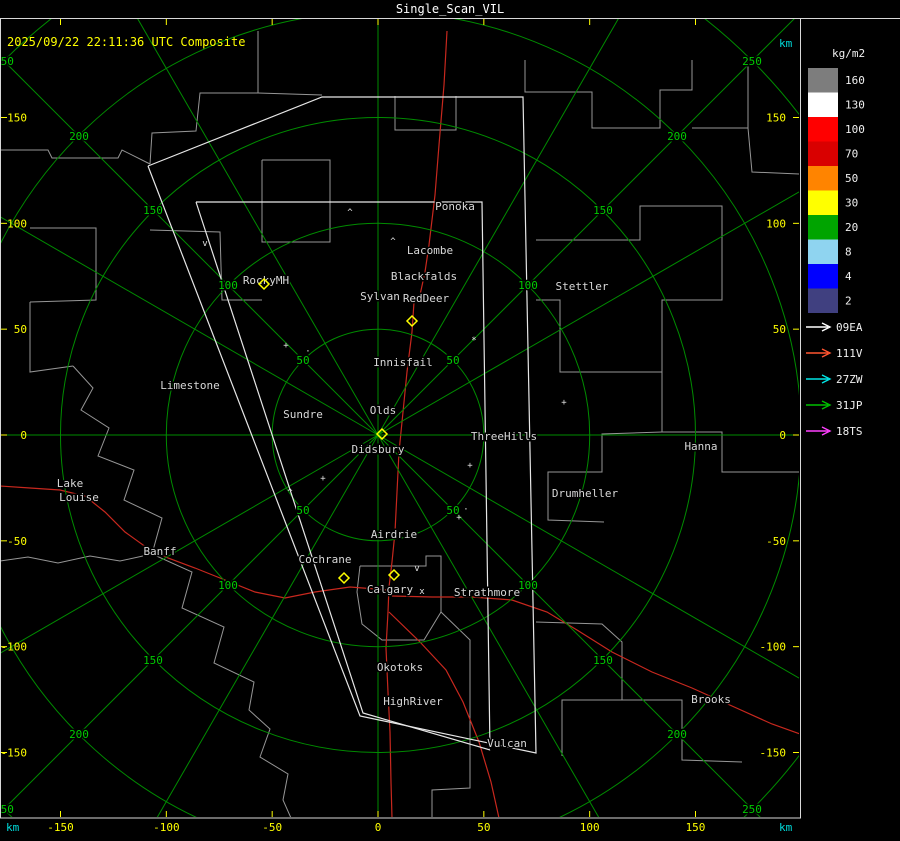 The height and width of the screenshot is (841, 900). What do you see at coordinates (851, 178) in the screenshot?
I see `legend-value: 50` at bounding box center [851, 178].